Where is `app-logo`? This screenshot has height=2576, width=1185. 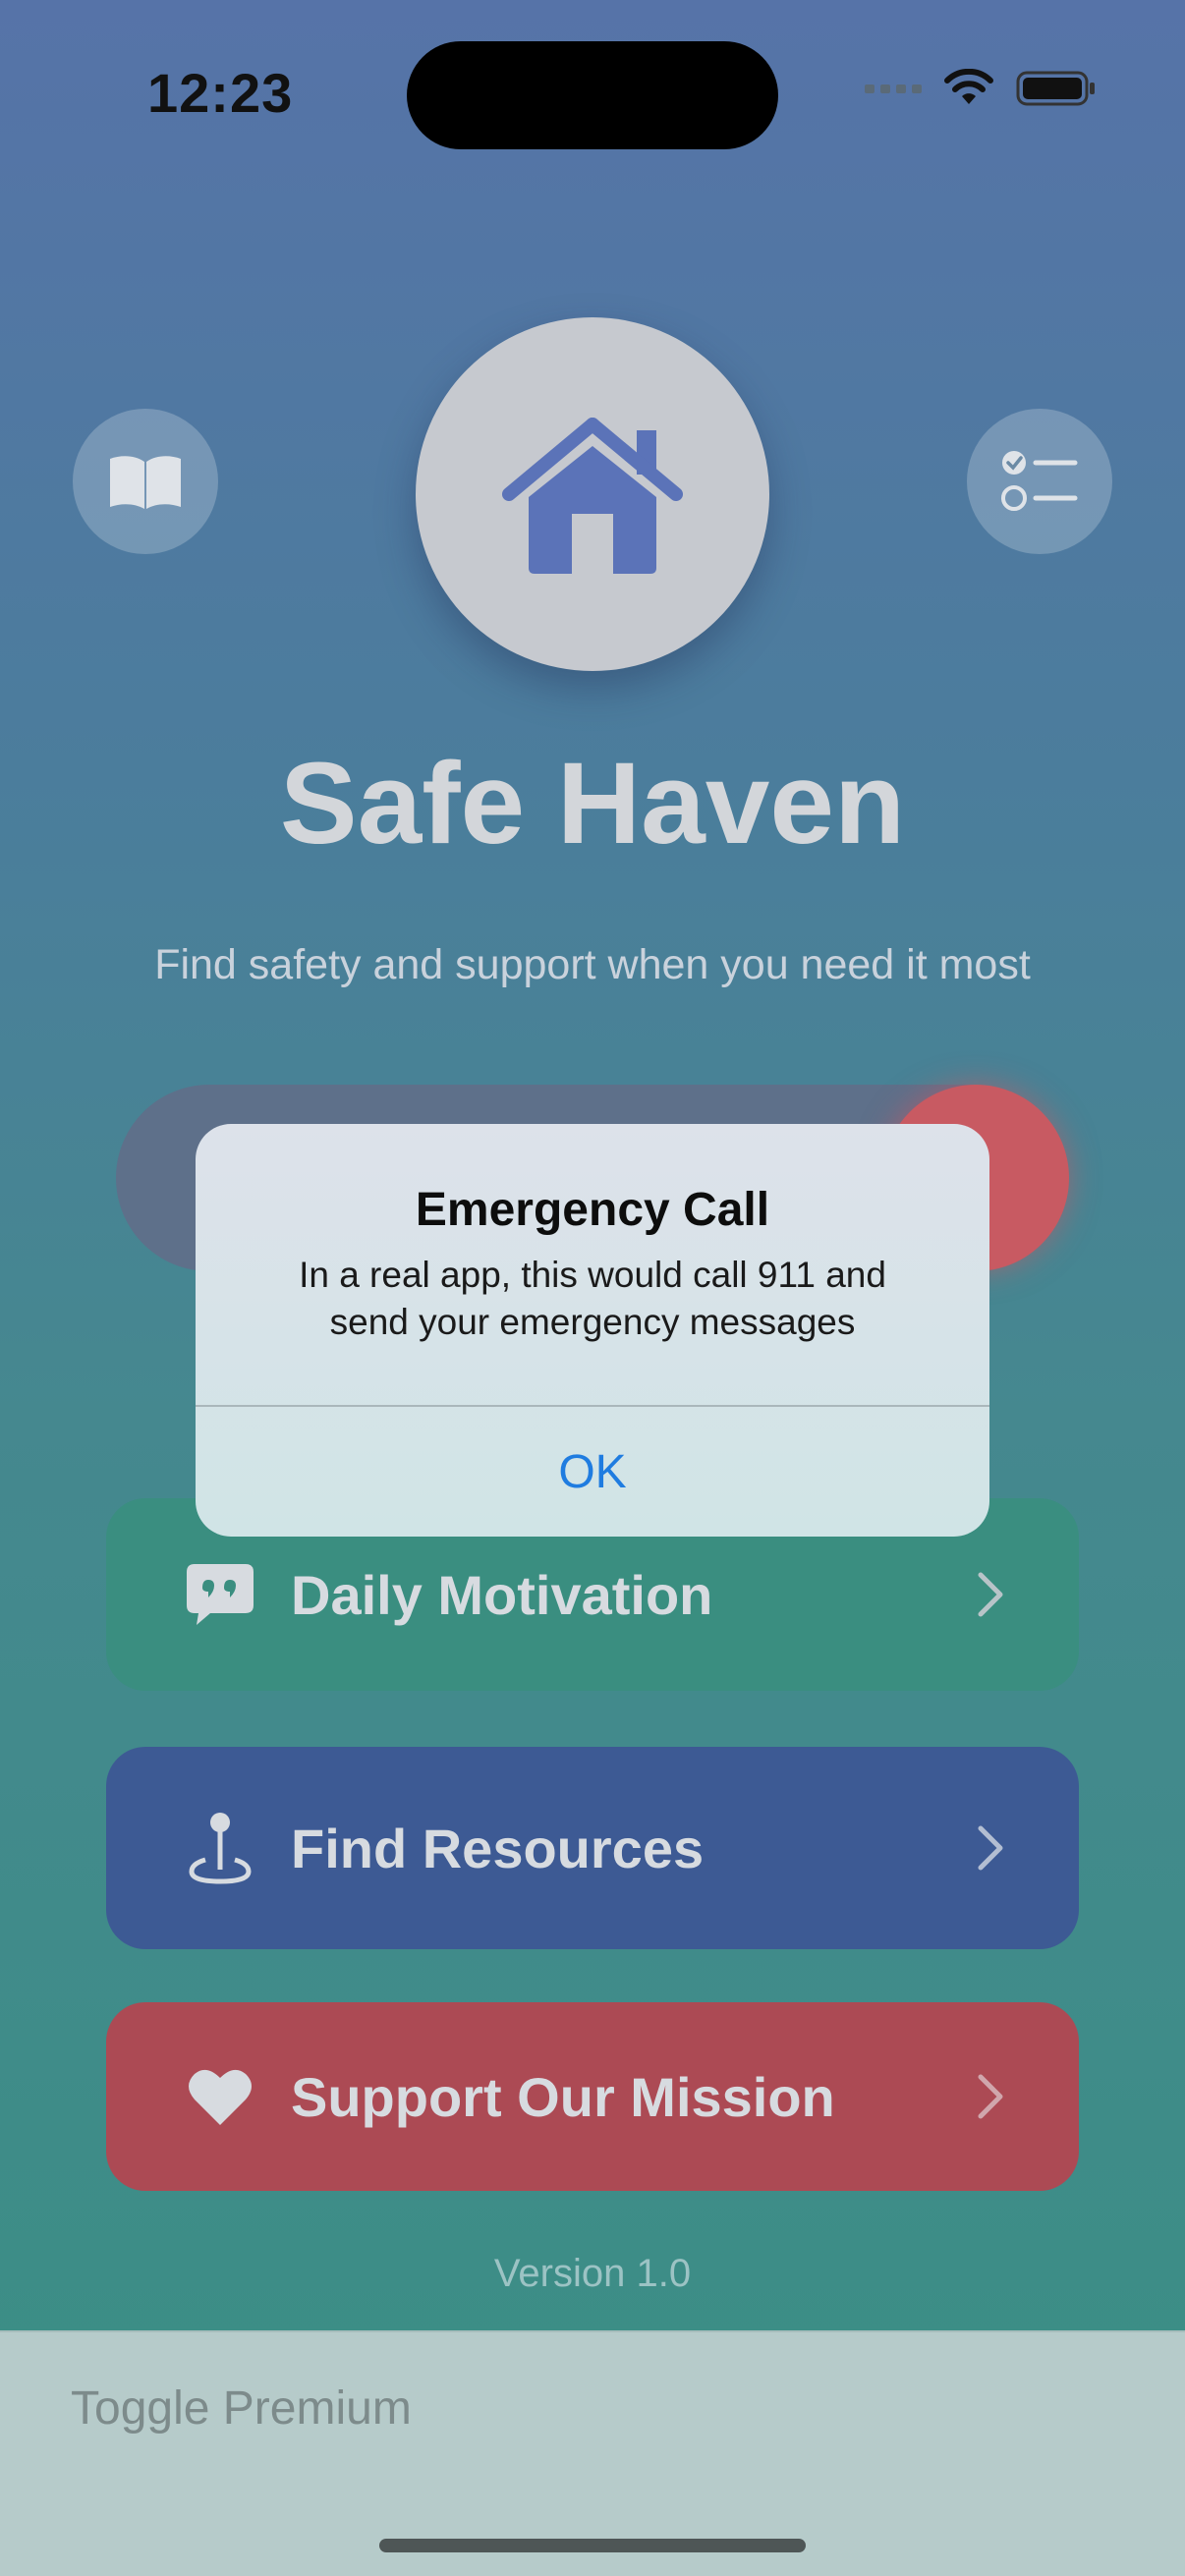 app-logo is located at coordinates (592, 494).